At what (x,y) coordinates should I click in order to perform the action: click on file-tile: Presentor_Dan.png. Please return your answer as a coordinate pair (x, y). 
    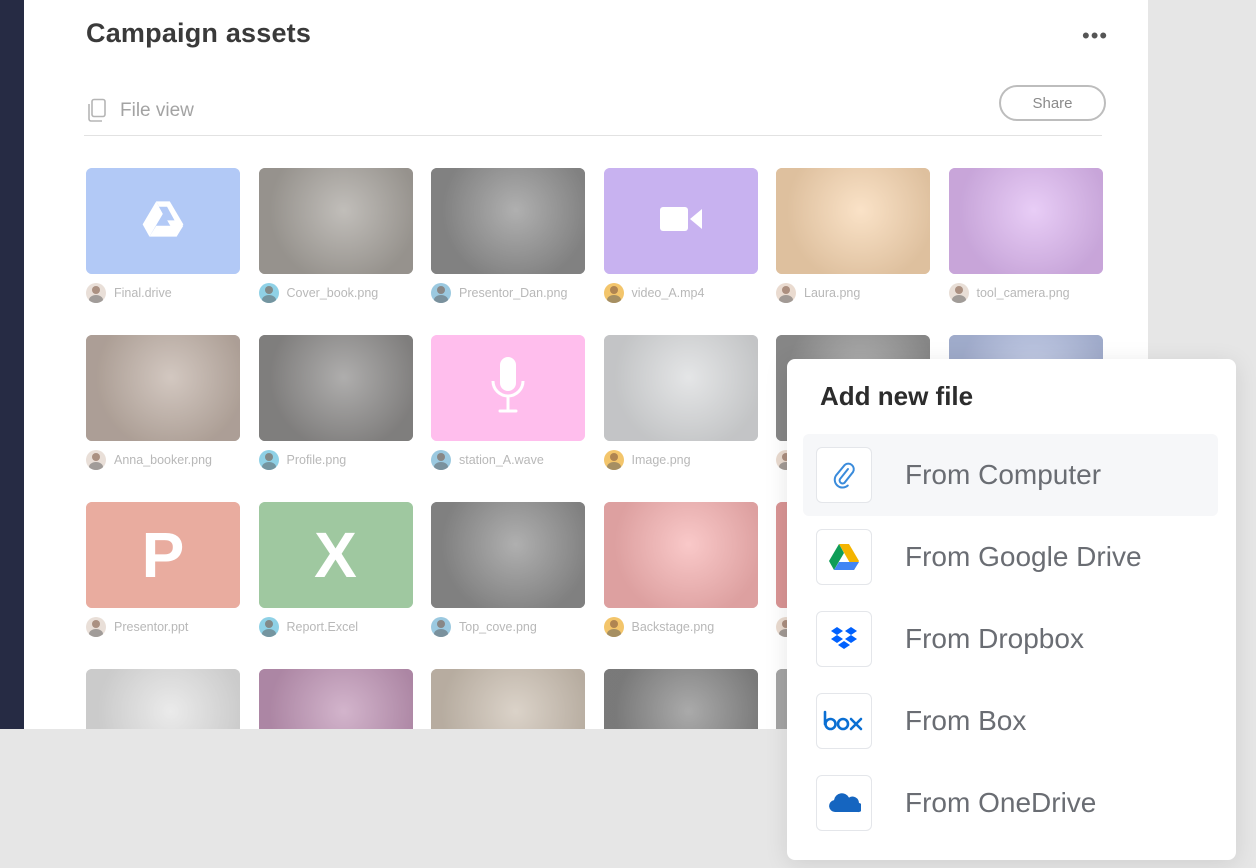
    Looking at the image, I should click on (508, 235).